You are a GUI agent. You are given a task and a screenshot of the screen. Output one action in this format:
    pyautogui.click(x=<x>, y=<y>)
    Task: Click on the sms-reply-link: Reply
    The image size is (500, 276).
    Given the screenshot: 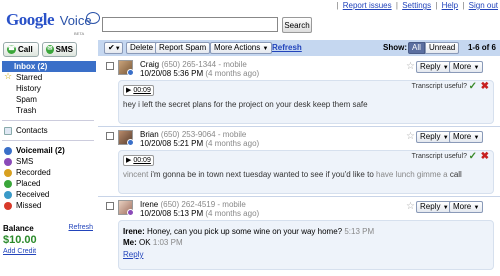 What is the action you would take?
    pyautogui.click(x=133, y=254)
    